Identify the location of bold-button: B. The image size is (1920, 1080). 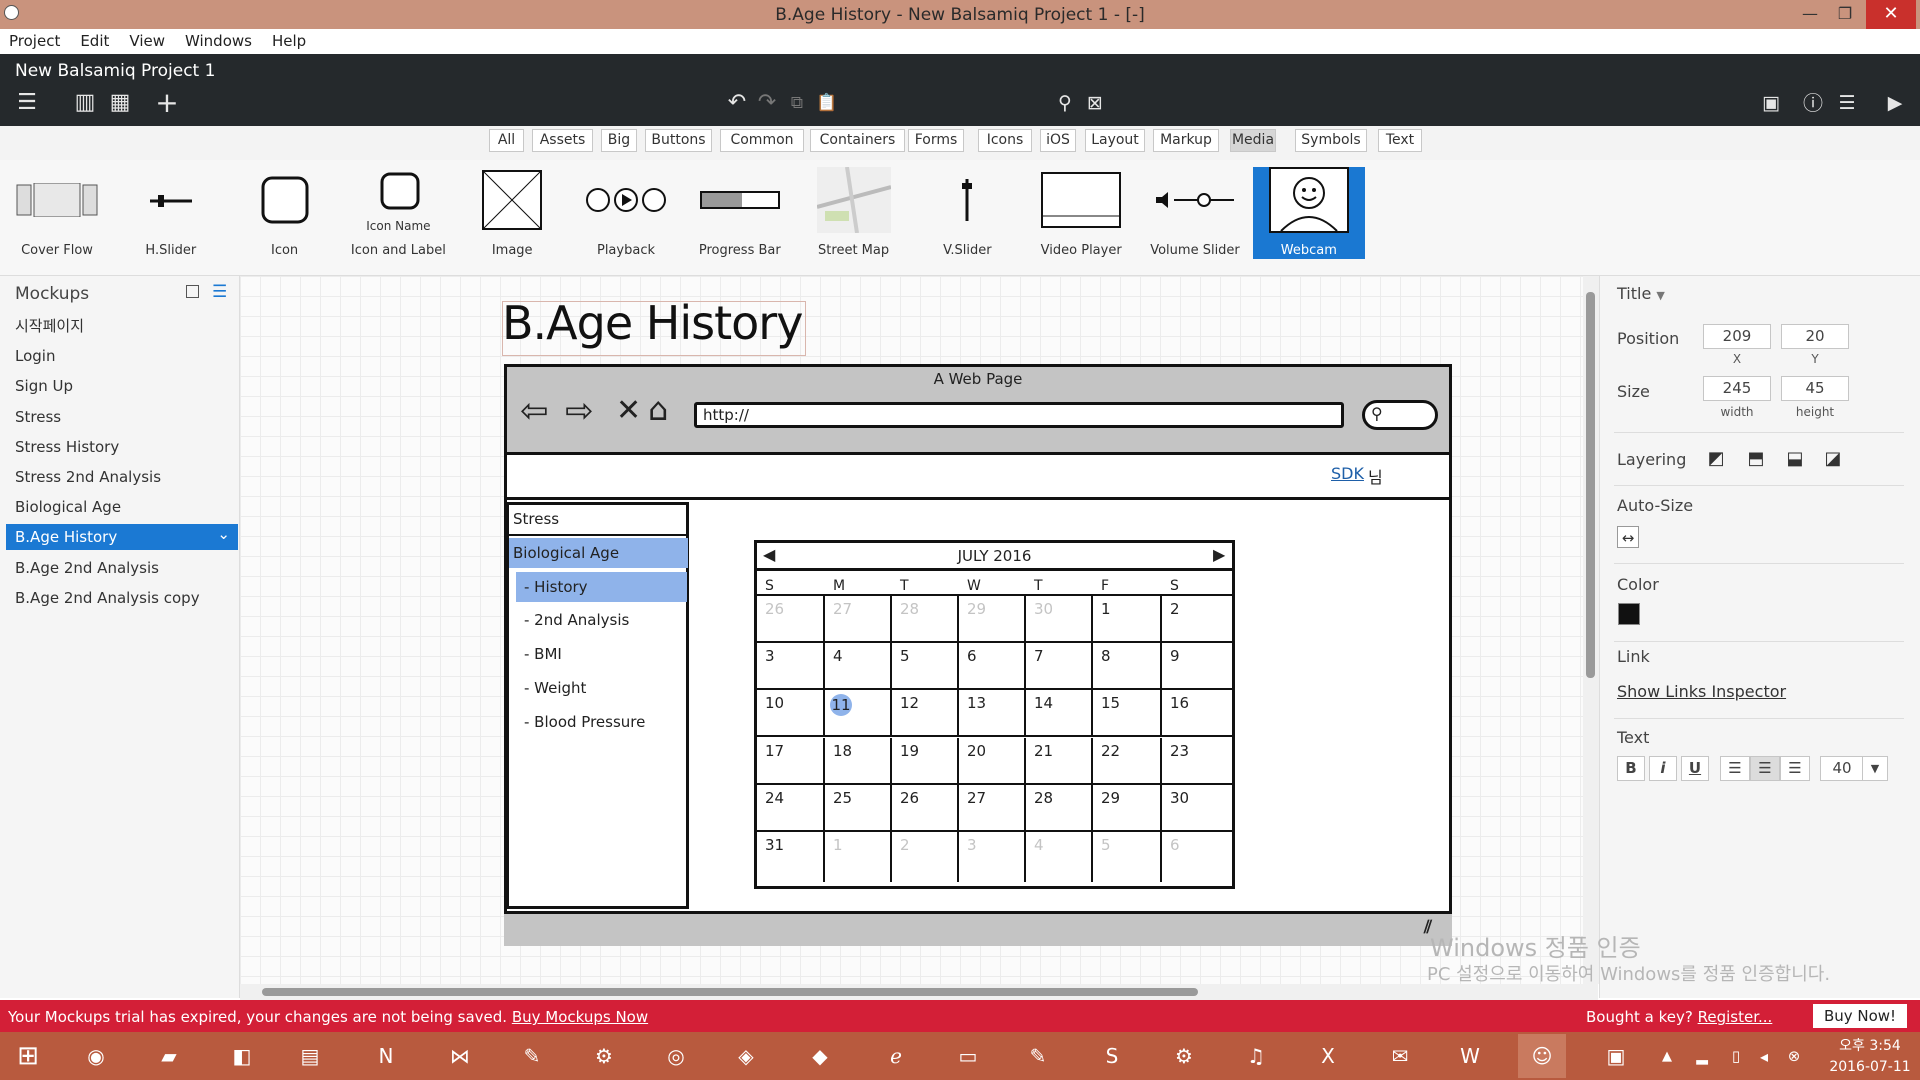
(1631, 768).